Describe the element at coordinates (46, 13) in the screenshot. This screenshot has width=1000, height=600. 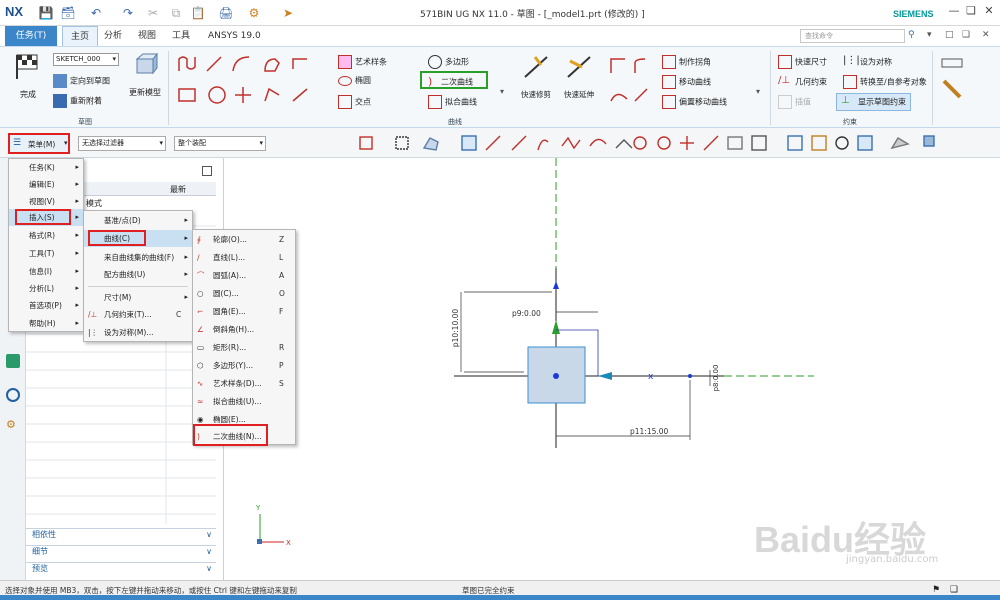
I see `save-icon: 💾` at that location.